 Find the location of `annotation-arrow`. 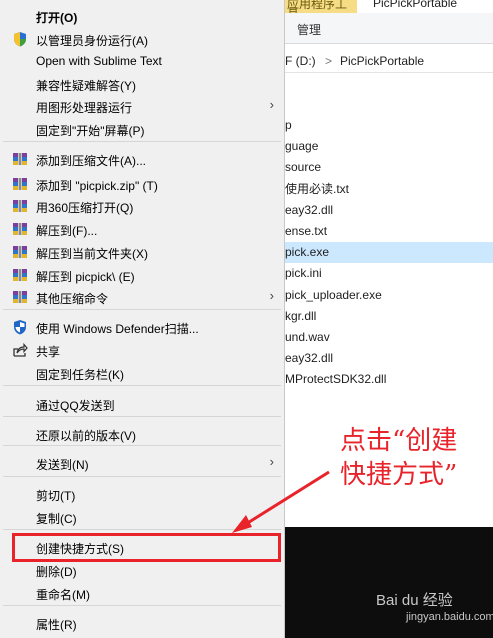

annotation-arrow is located at coordinates (281, 501).